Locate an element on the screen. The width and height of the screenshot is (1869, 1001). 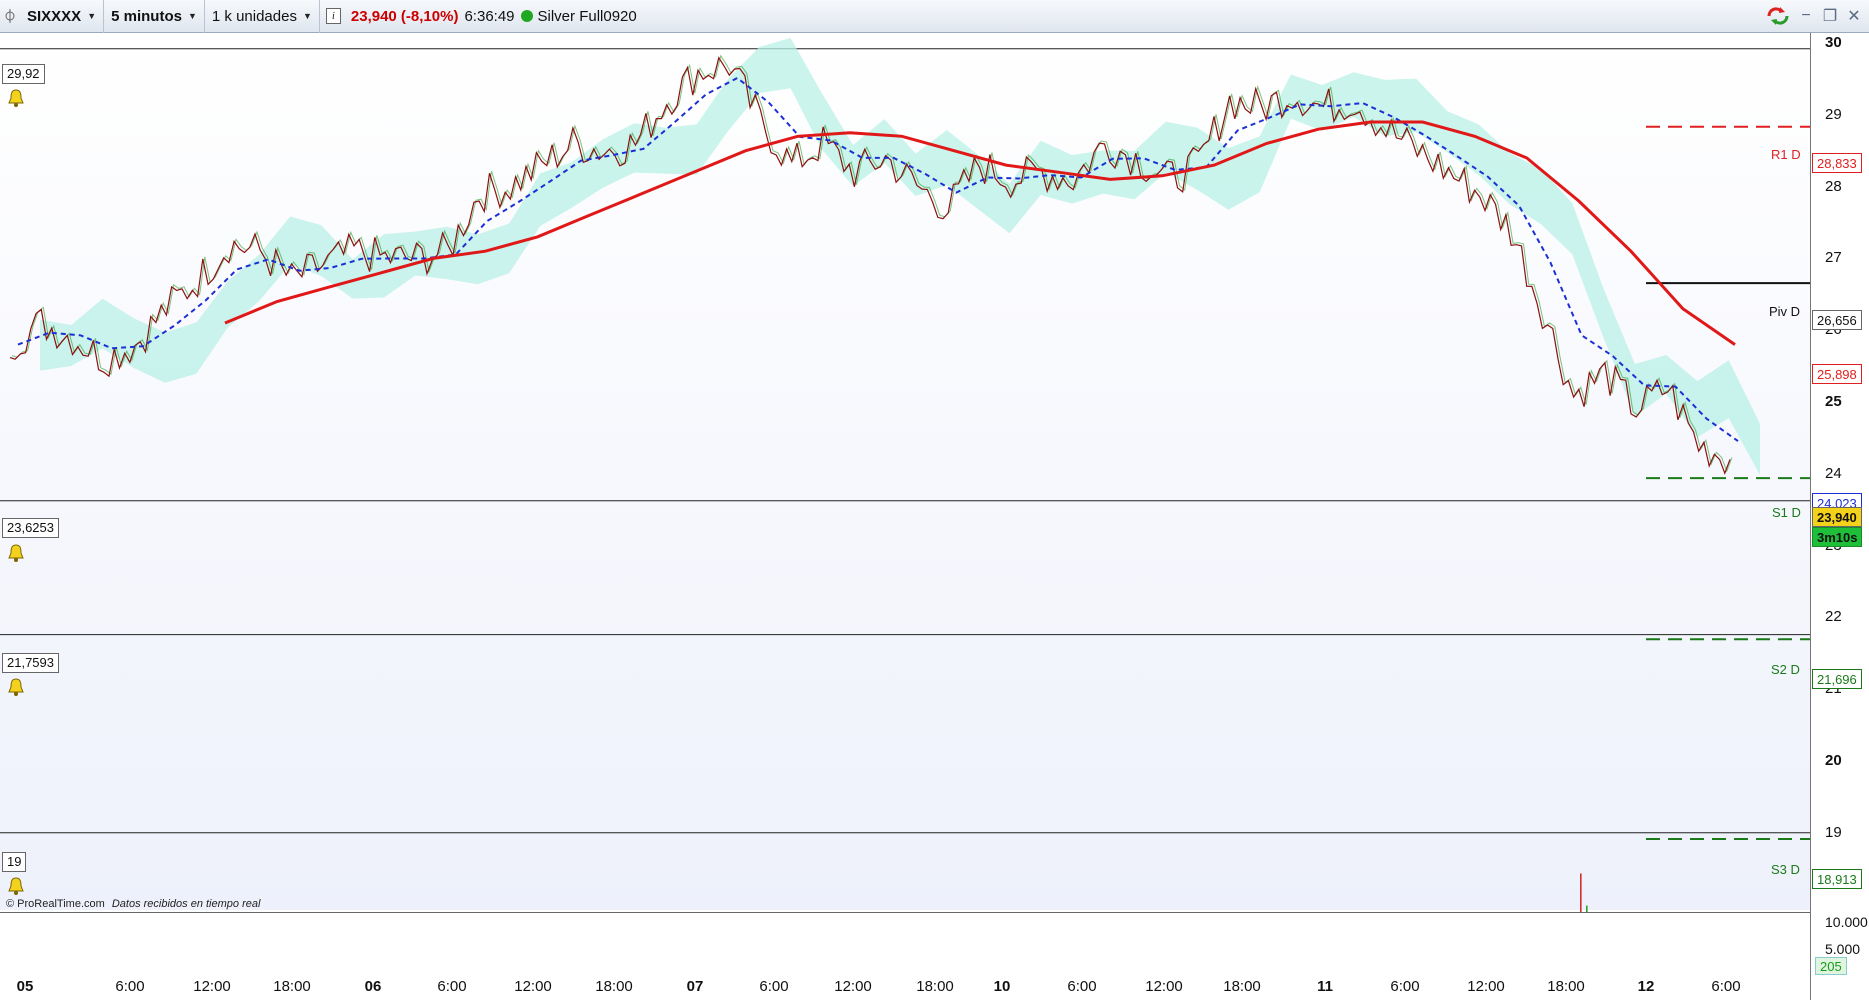
piv-value: 26,656 is located at coordinates (1837, 320).